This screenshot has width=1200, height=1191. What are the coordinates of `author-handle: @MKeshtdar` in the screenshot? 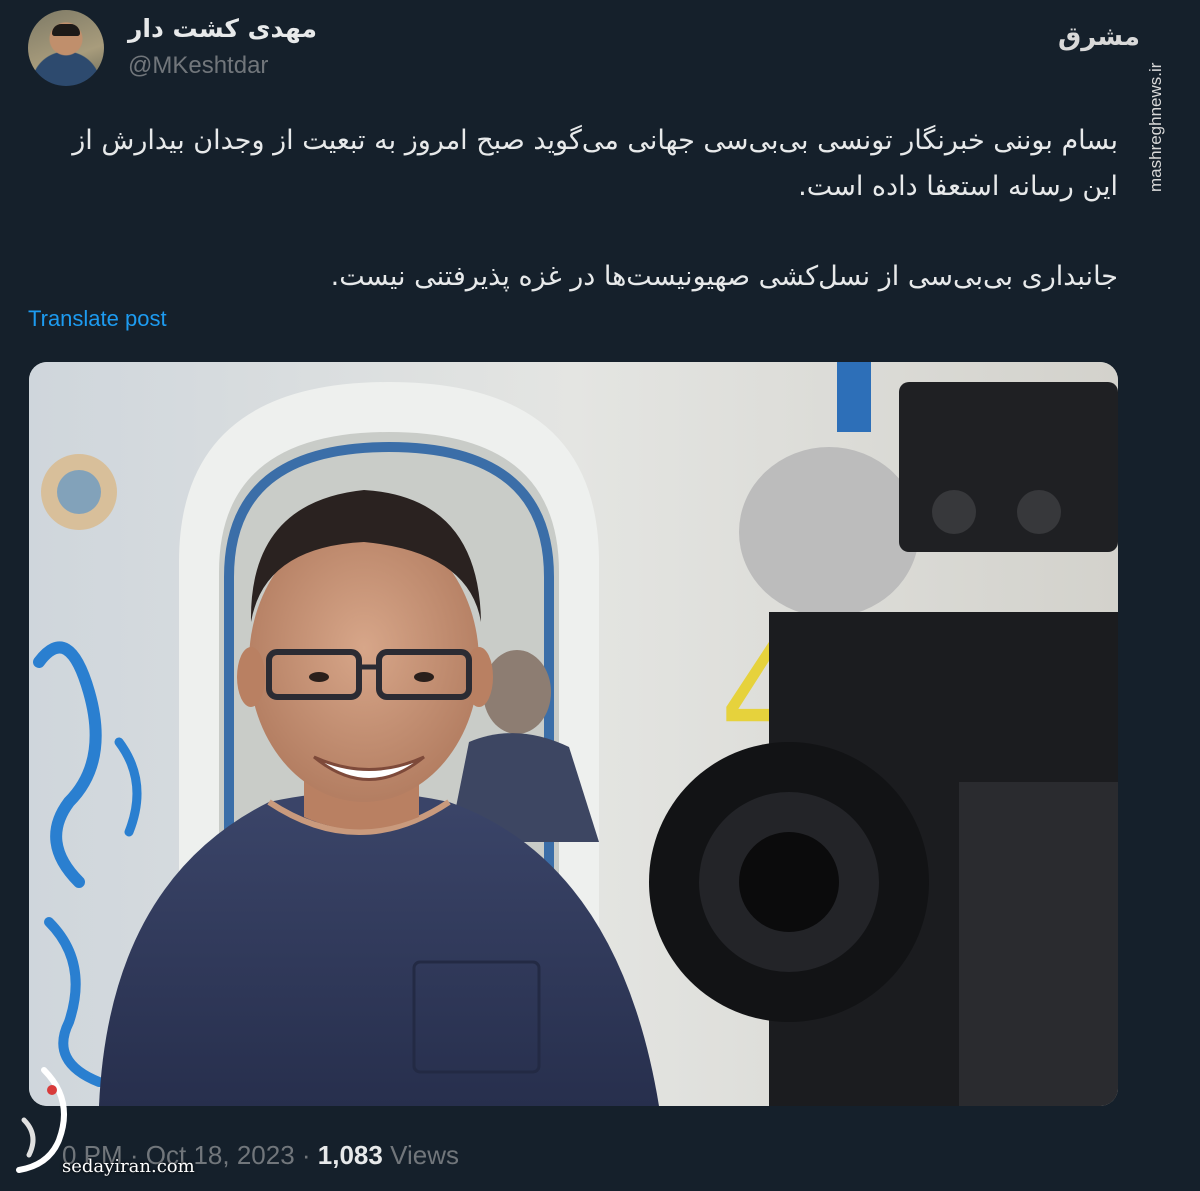 It's located at (198, 66).